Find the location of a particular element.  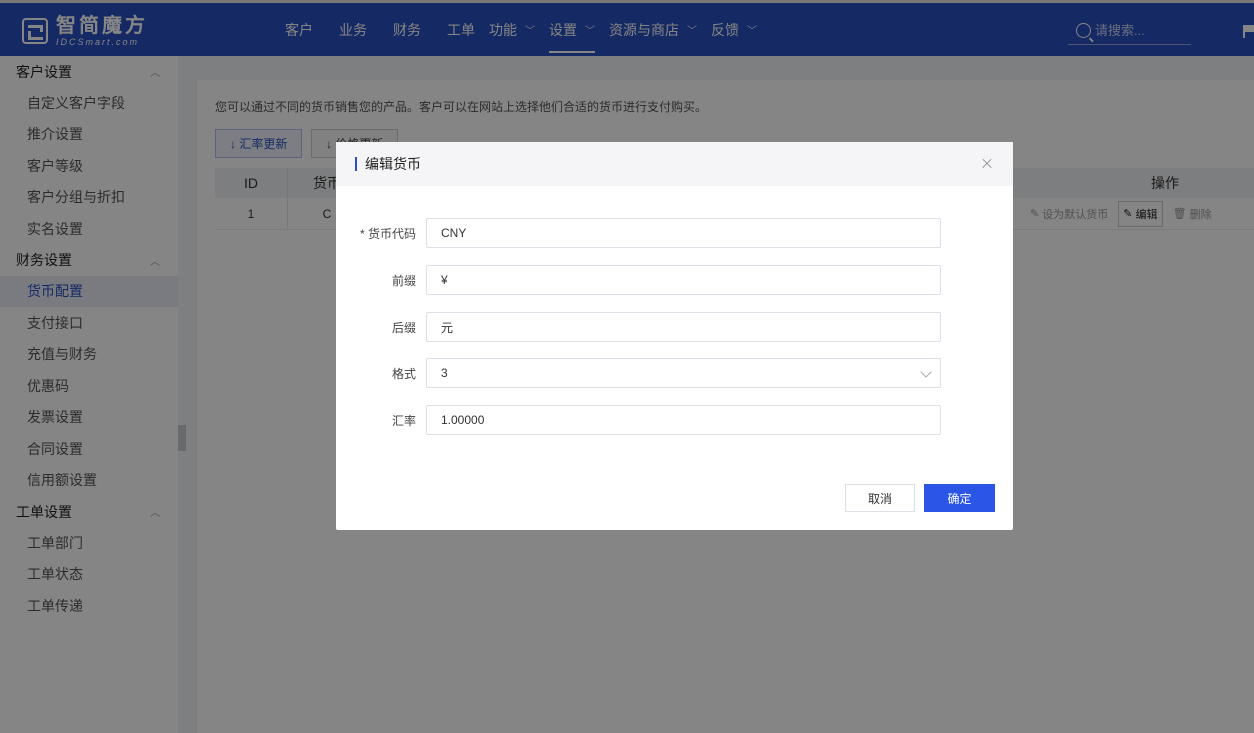

format-label: 格式 is located at coordinates (403, 373).